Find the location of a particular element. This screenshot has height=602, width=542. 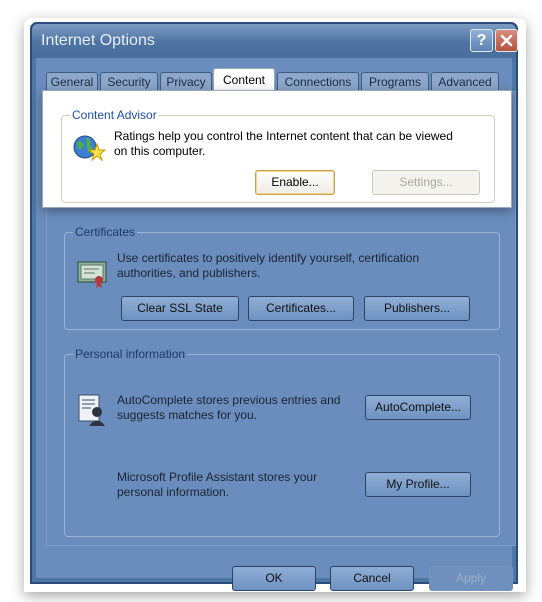

tab-privacy: Privacy is located at coordinates (186, 81).